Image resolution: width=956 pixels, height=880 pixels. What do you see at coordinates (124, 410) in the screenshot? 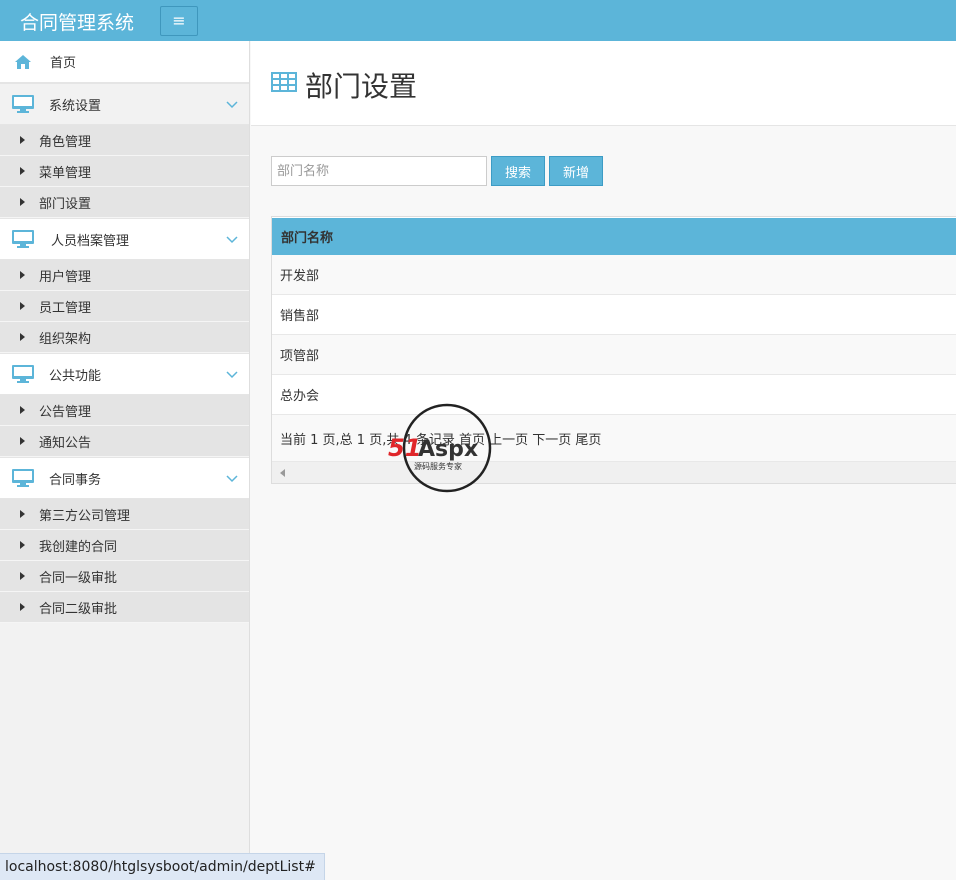
I see `sidebar-item-announcement-management: 公告管理` at bounding box center [124, 410].